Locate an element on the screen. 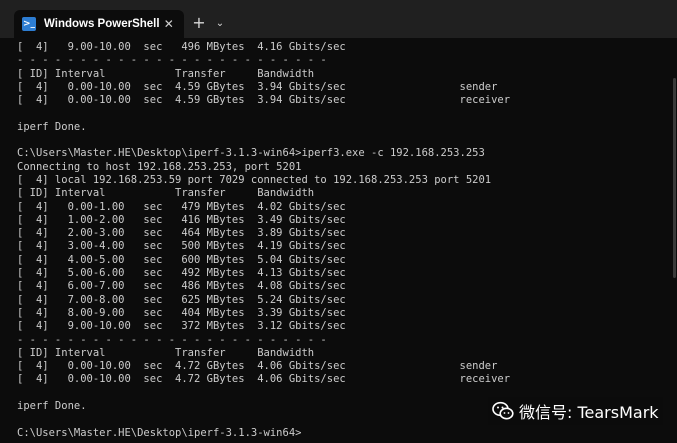 This screenshot has width=677, height=443. wechat-icon is located at coordinates (503, 410).